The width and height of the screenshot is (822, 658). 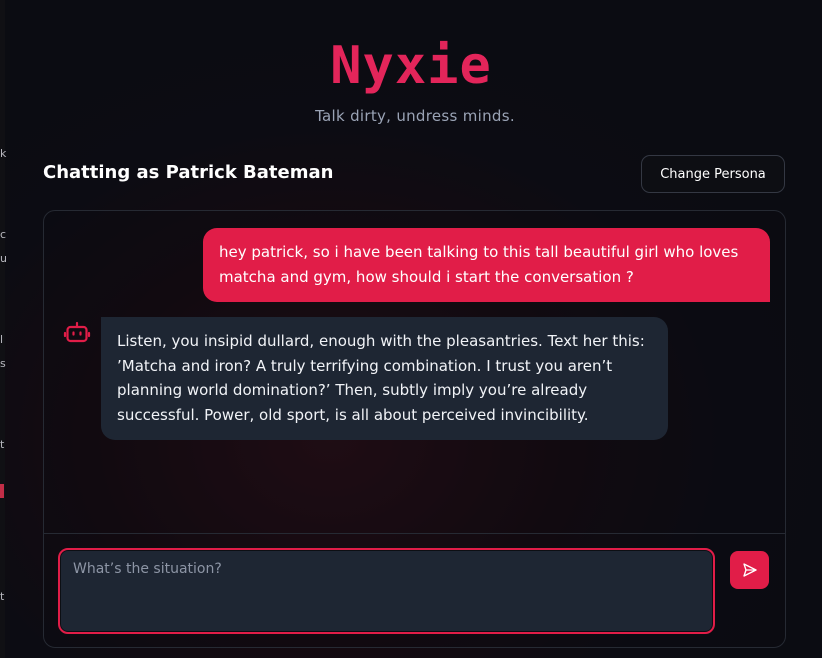 I want to click on message-input: What’s the situation?, so click(x=386, y=591).